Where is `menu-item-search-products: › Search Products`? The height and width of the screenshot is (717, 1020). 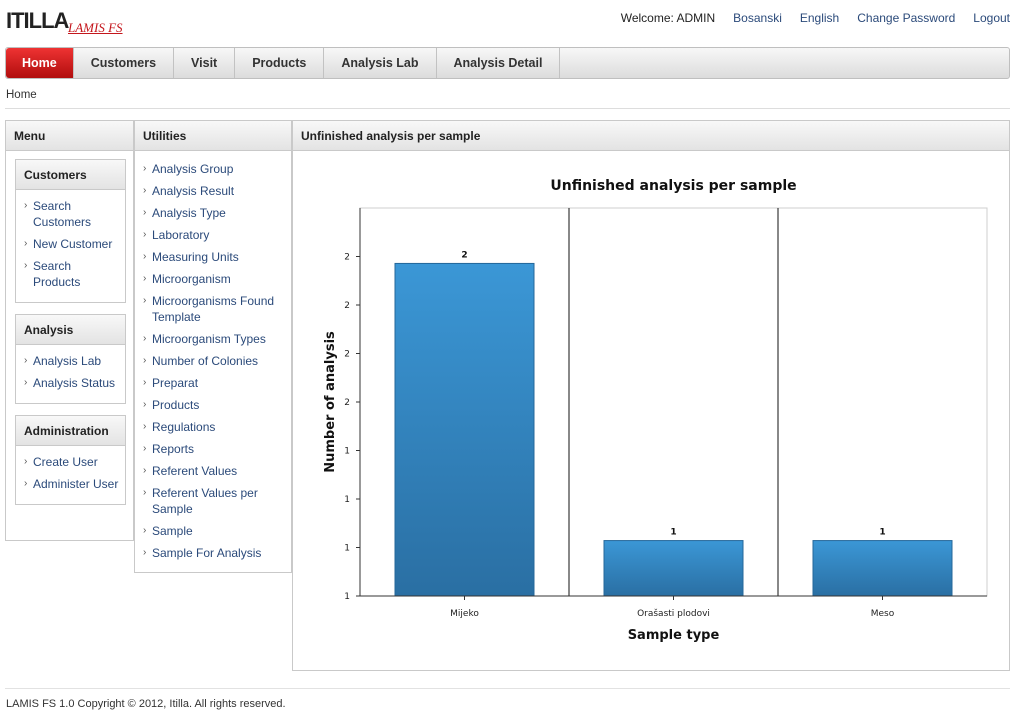
menu-item-search-products: › Search Products is located at coordinates (71, 274).